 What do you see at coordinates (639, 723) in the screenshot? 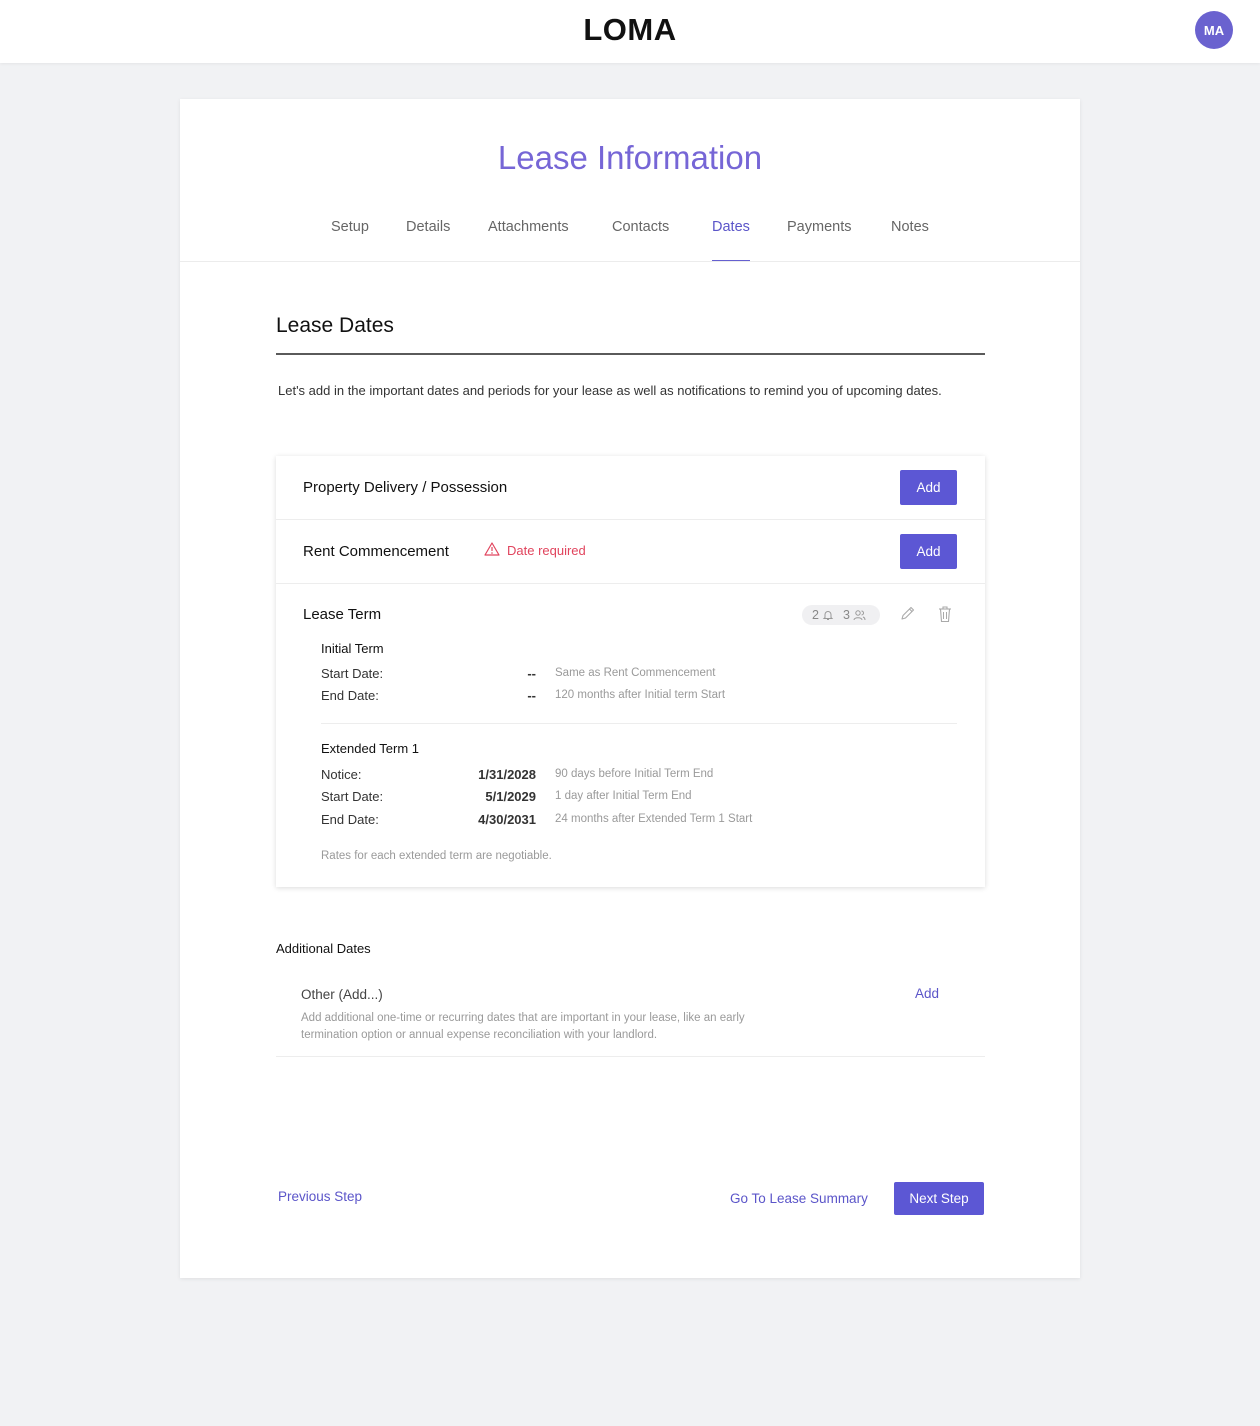
I see `term-divider` at bounding box center [639, 723].